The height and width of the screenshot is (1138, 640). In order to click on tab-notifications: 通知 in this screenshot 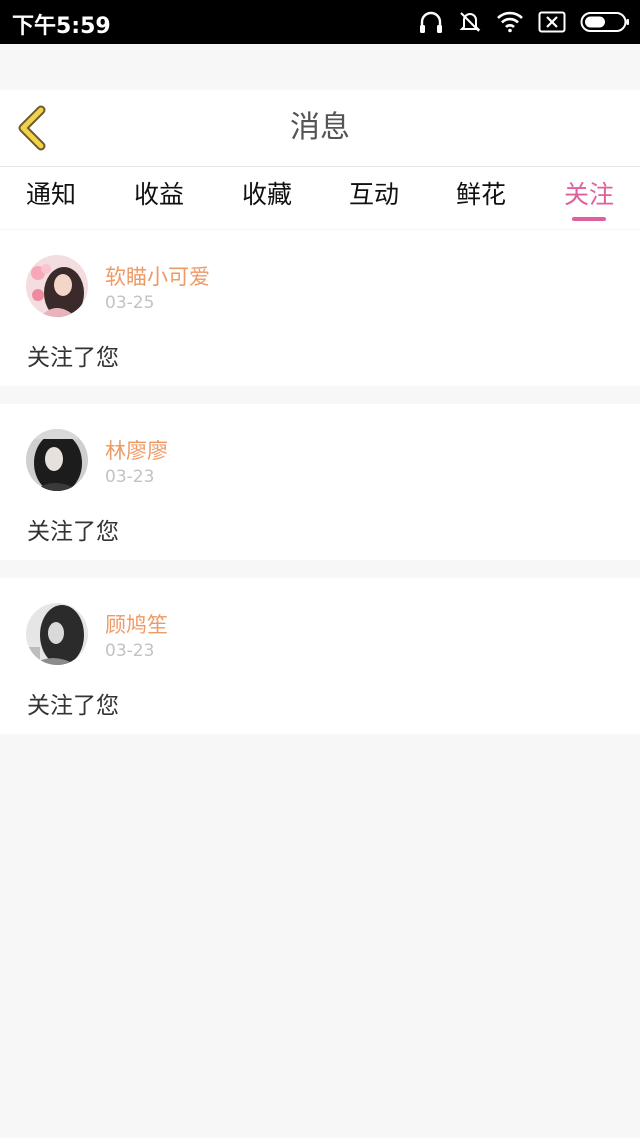, I will do `click(51, 198)`.